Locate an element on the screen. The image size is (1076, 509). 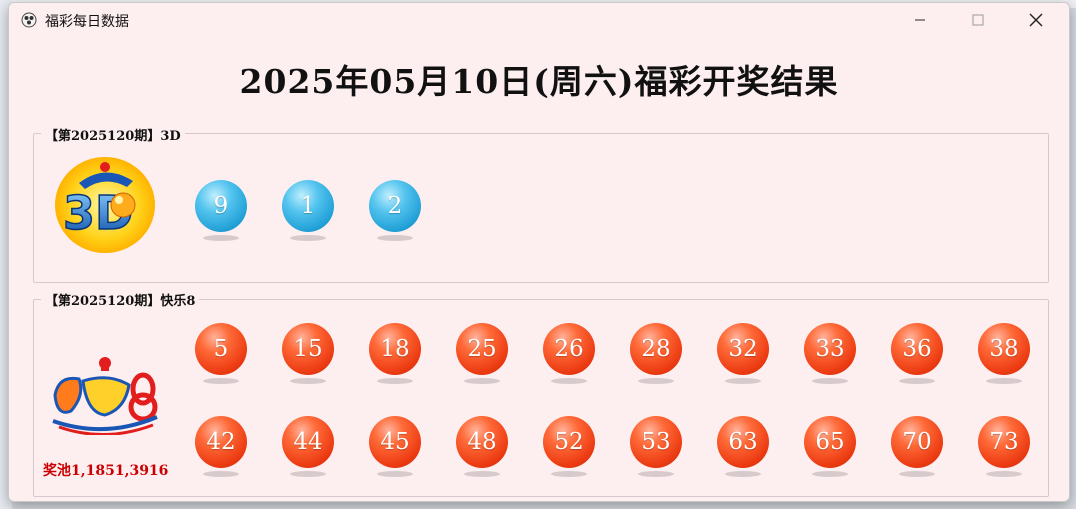
ball-k8-r2-10: 73 is located at coordinates (1004, 446).